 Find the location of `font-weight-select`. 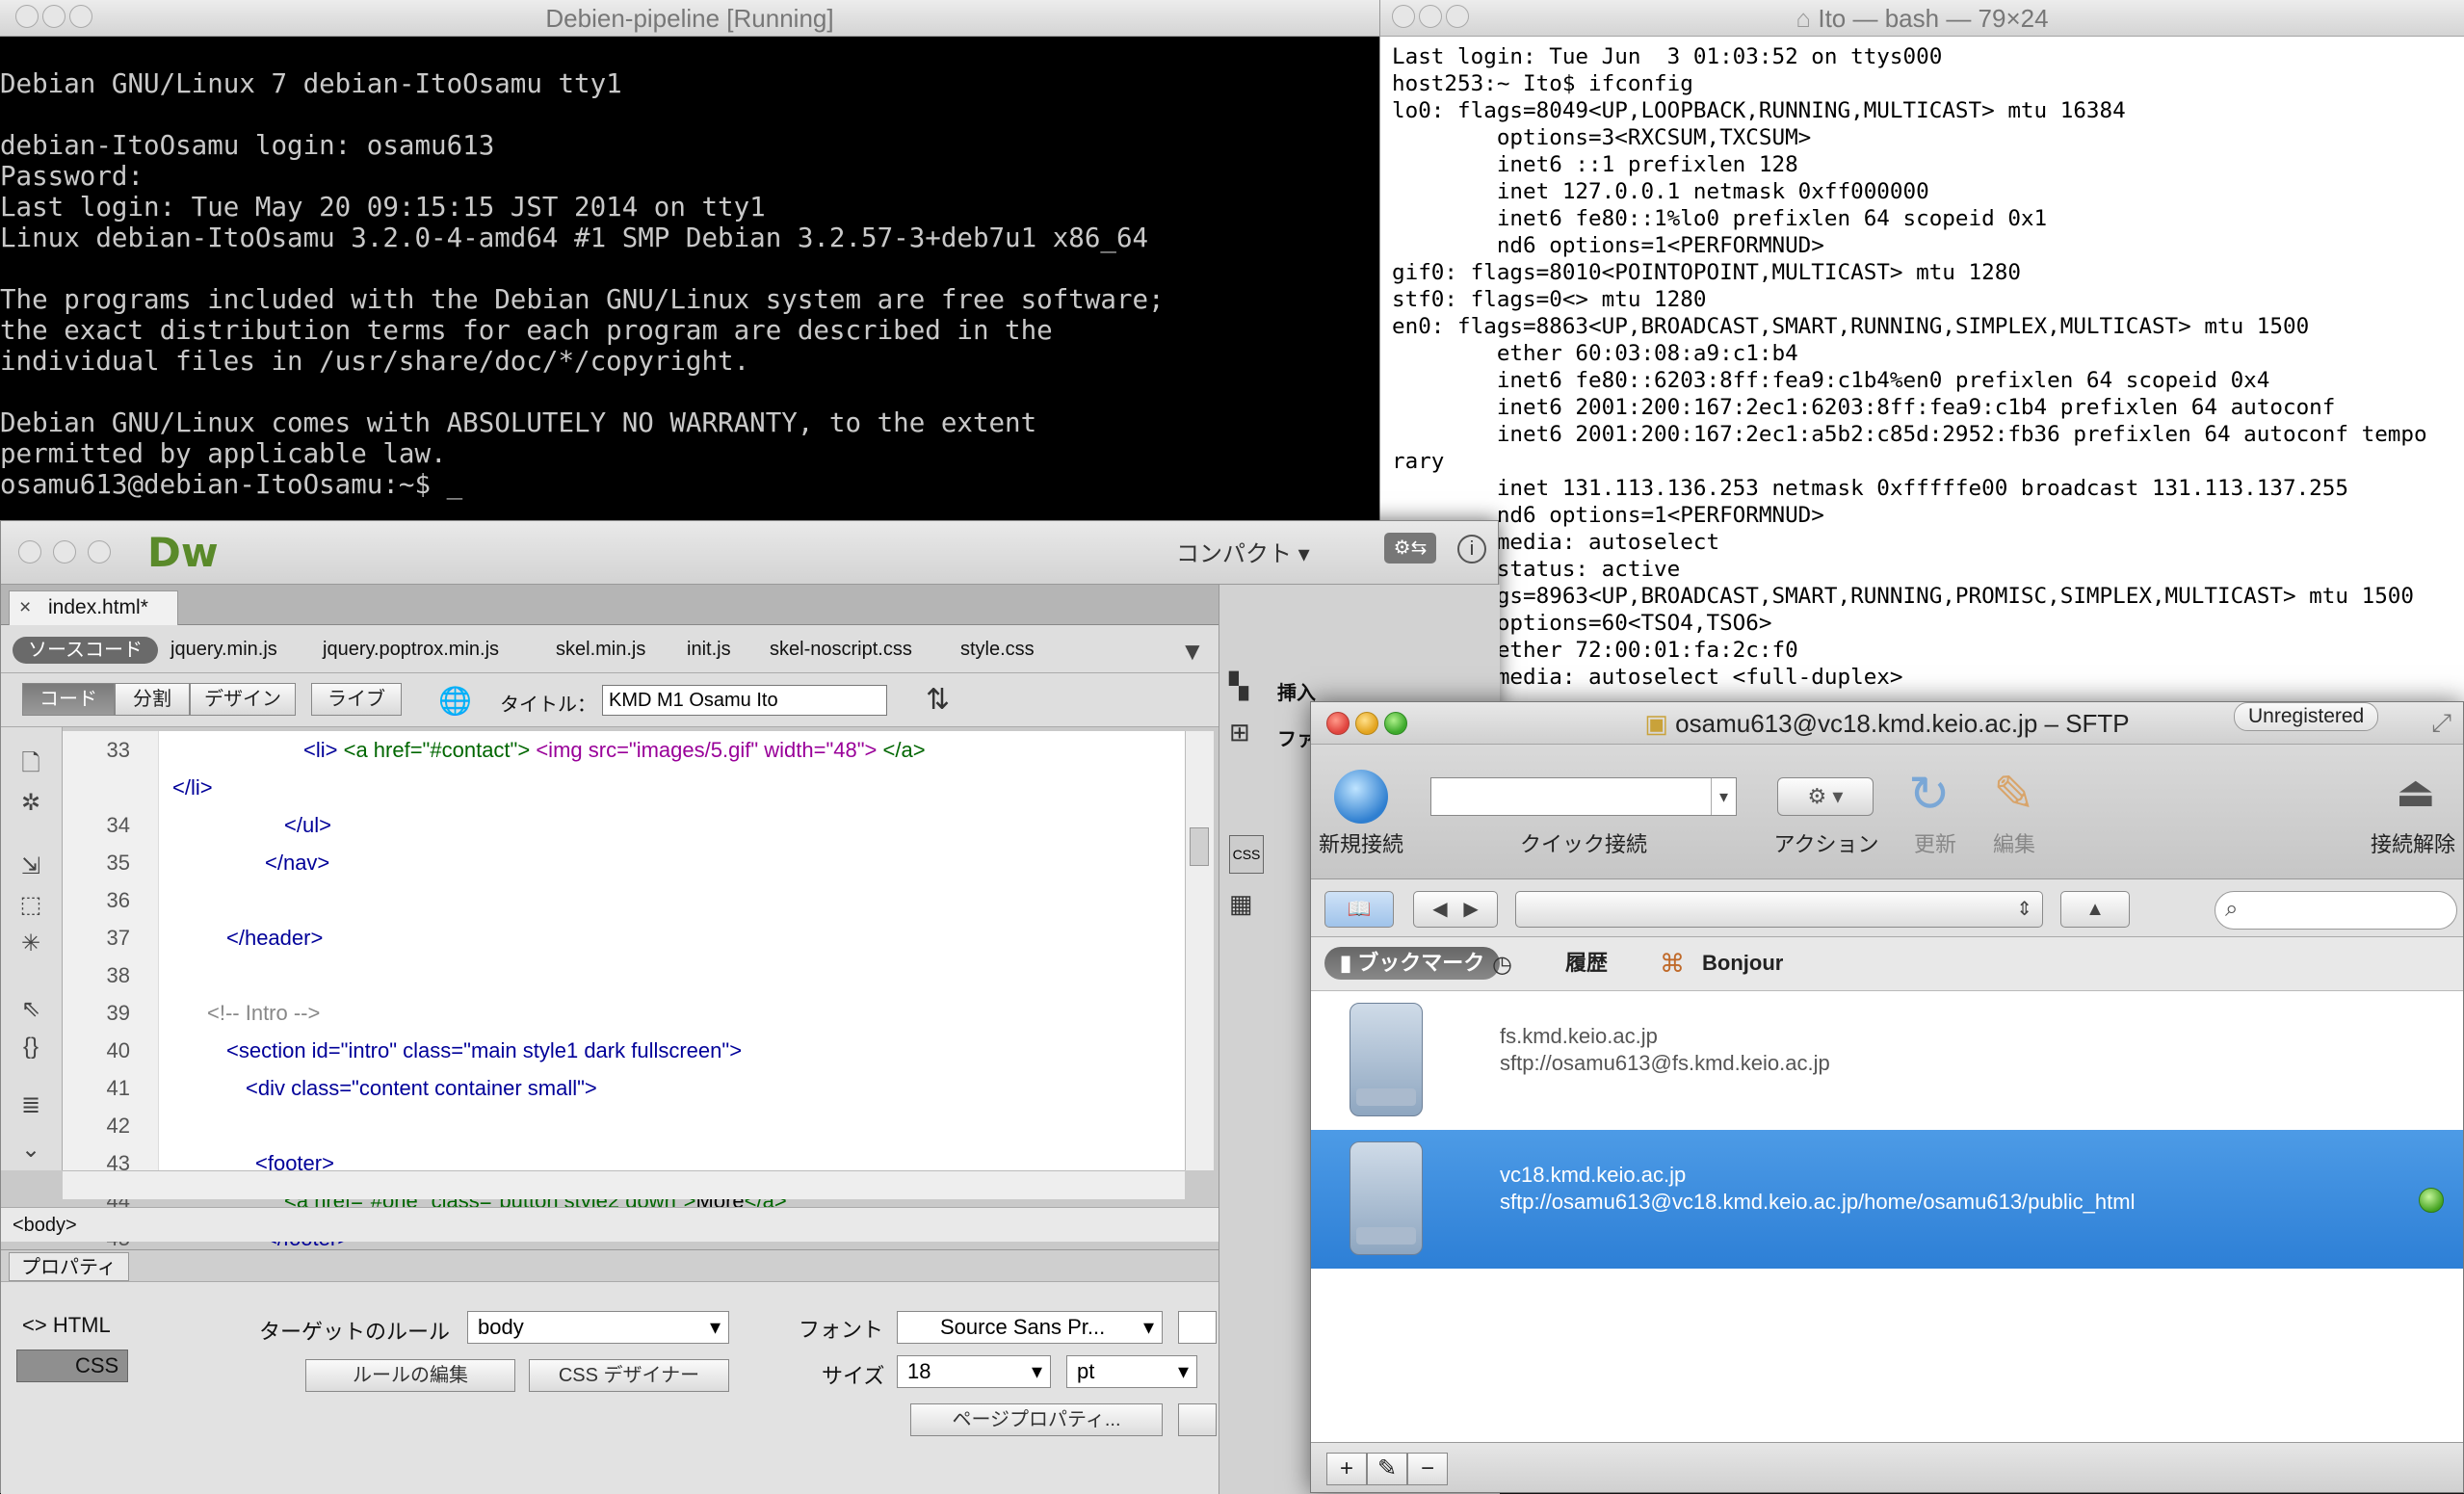

font-weight-select is located at coordinates (1197, 1327).